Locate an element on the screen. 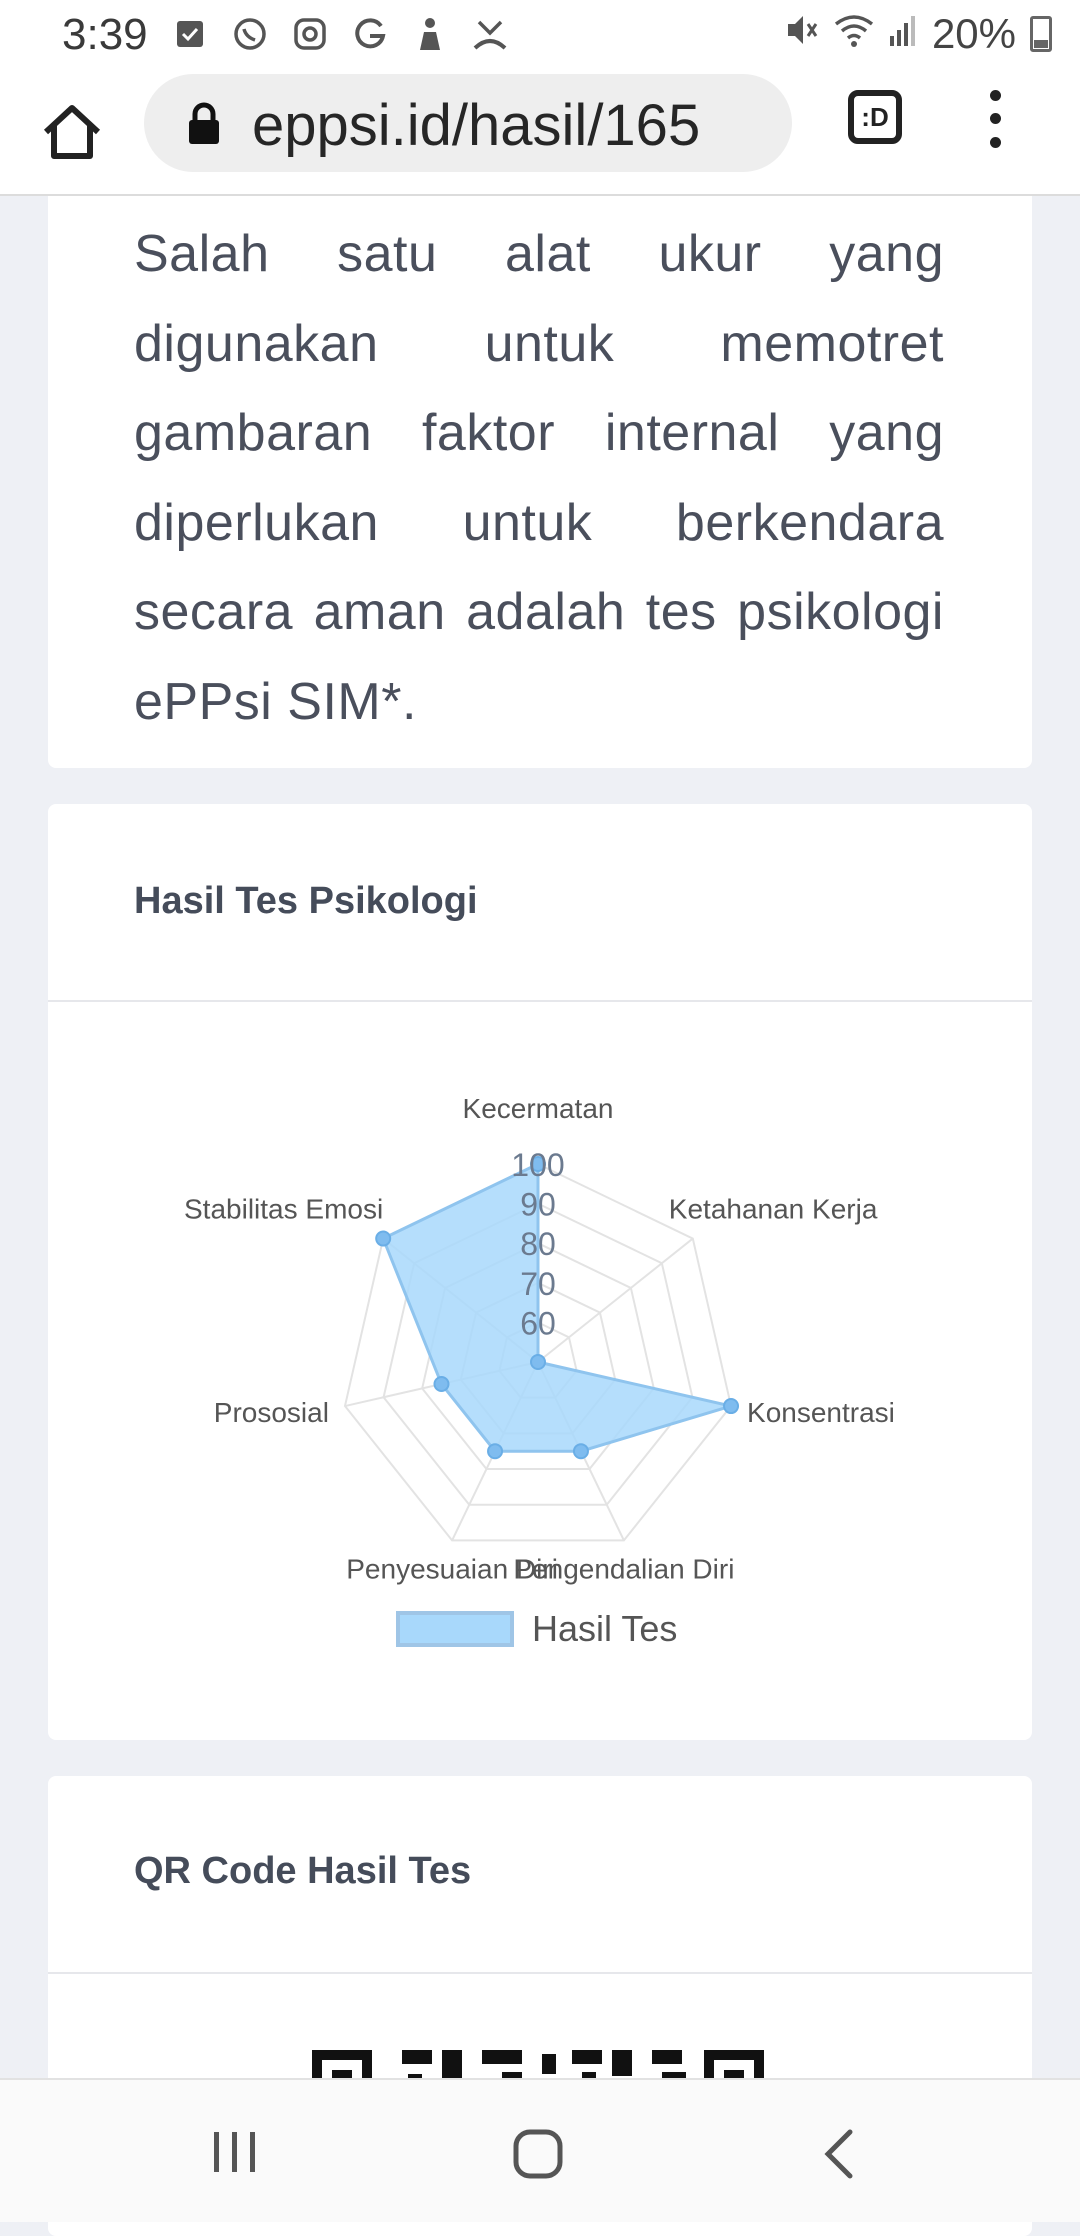 The width and height of the screenshot is (1080, 2236). notification-icons is located at coordinates (340, 34).